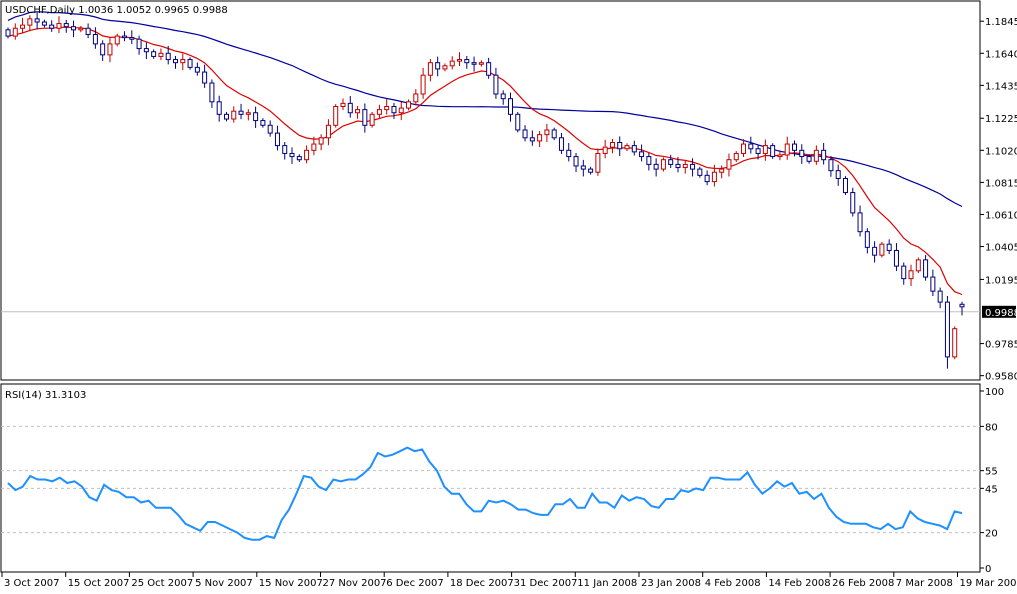 The width and height of the screenshot is (1017, 594). Describe the element at coordinates (1001, 248) in the screenshot. I see `price-tick-label: 1.0405` at that location.